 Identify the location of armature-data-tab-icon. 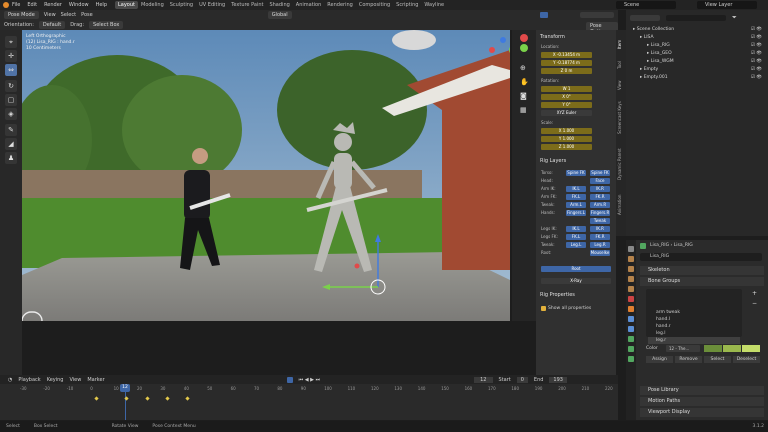
(631, 339).